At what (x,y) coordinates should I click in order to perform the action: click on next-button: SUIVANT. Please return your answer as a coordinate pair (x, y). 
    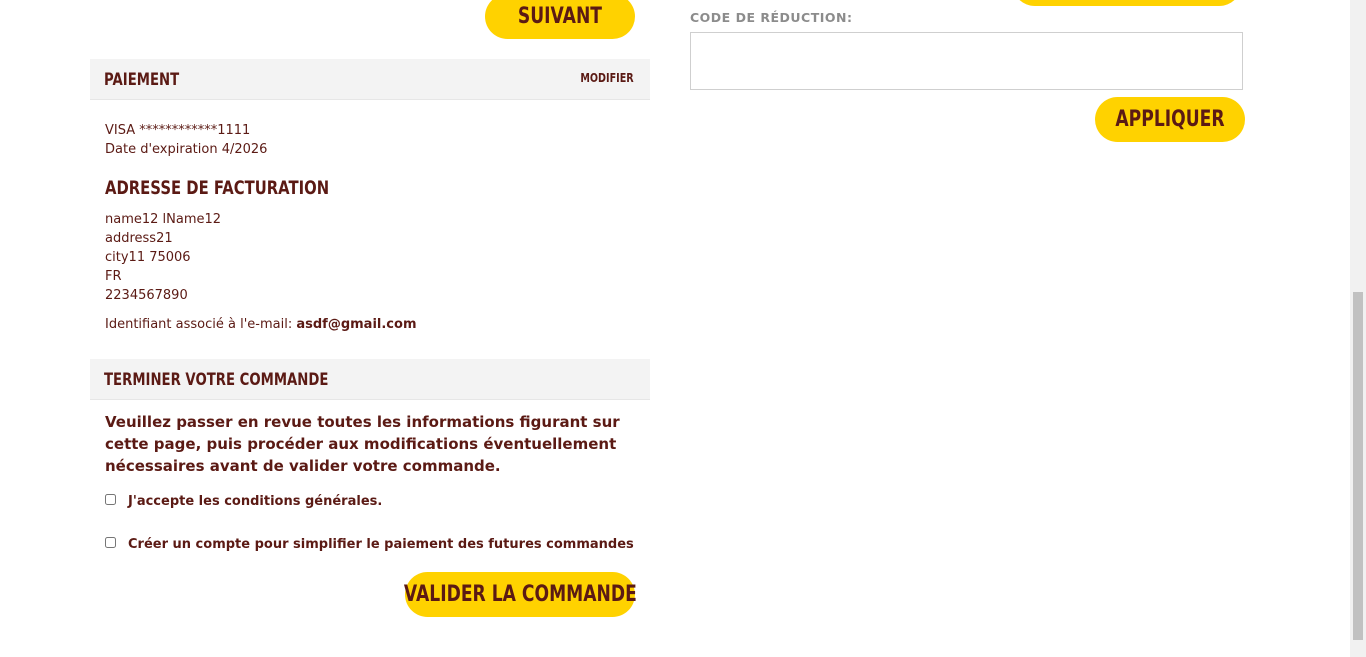
    Looking at the image, I should click on (560, 19).